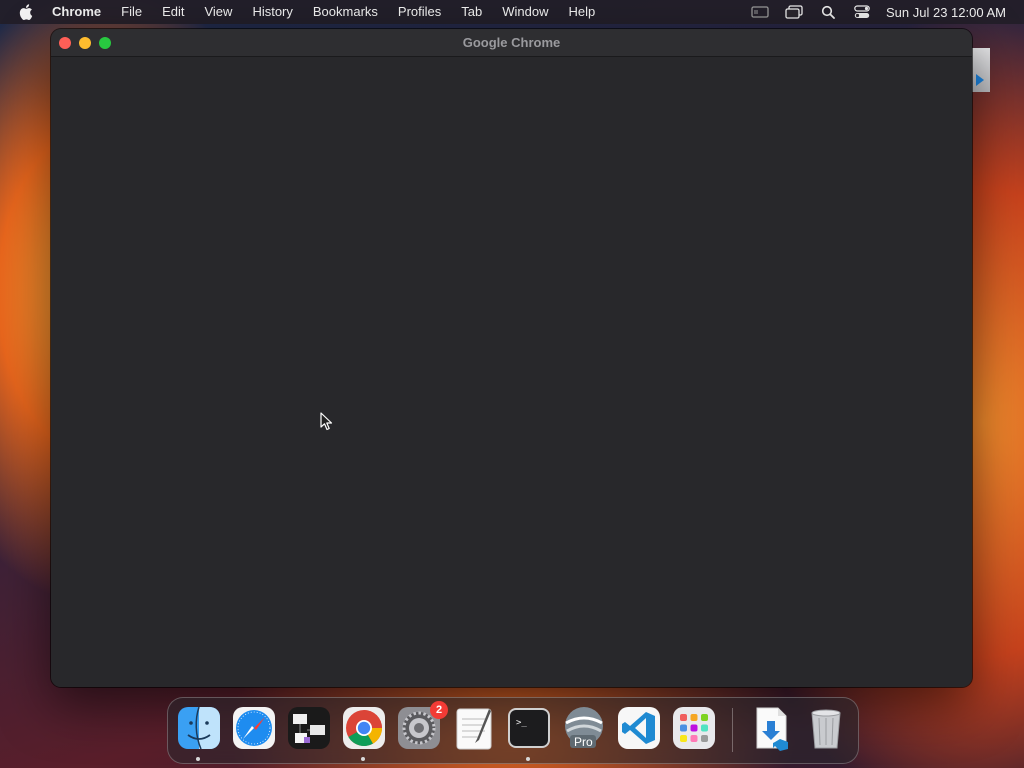 The height and width of the screenshot is (768, 1024). Describe the element at coordinates (254, 728) in the screenshot. I see `dock-safari-icon` at that location.